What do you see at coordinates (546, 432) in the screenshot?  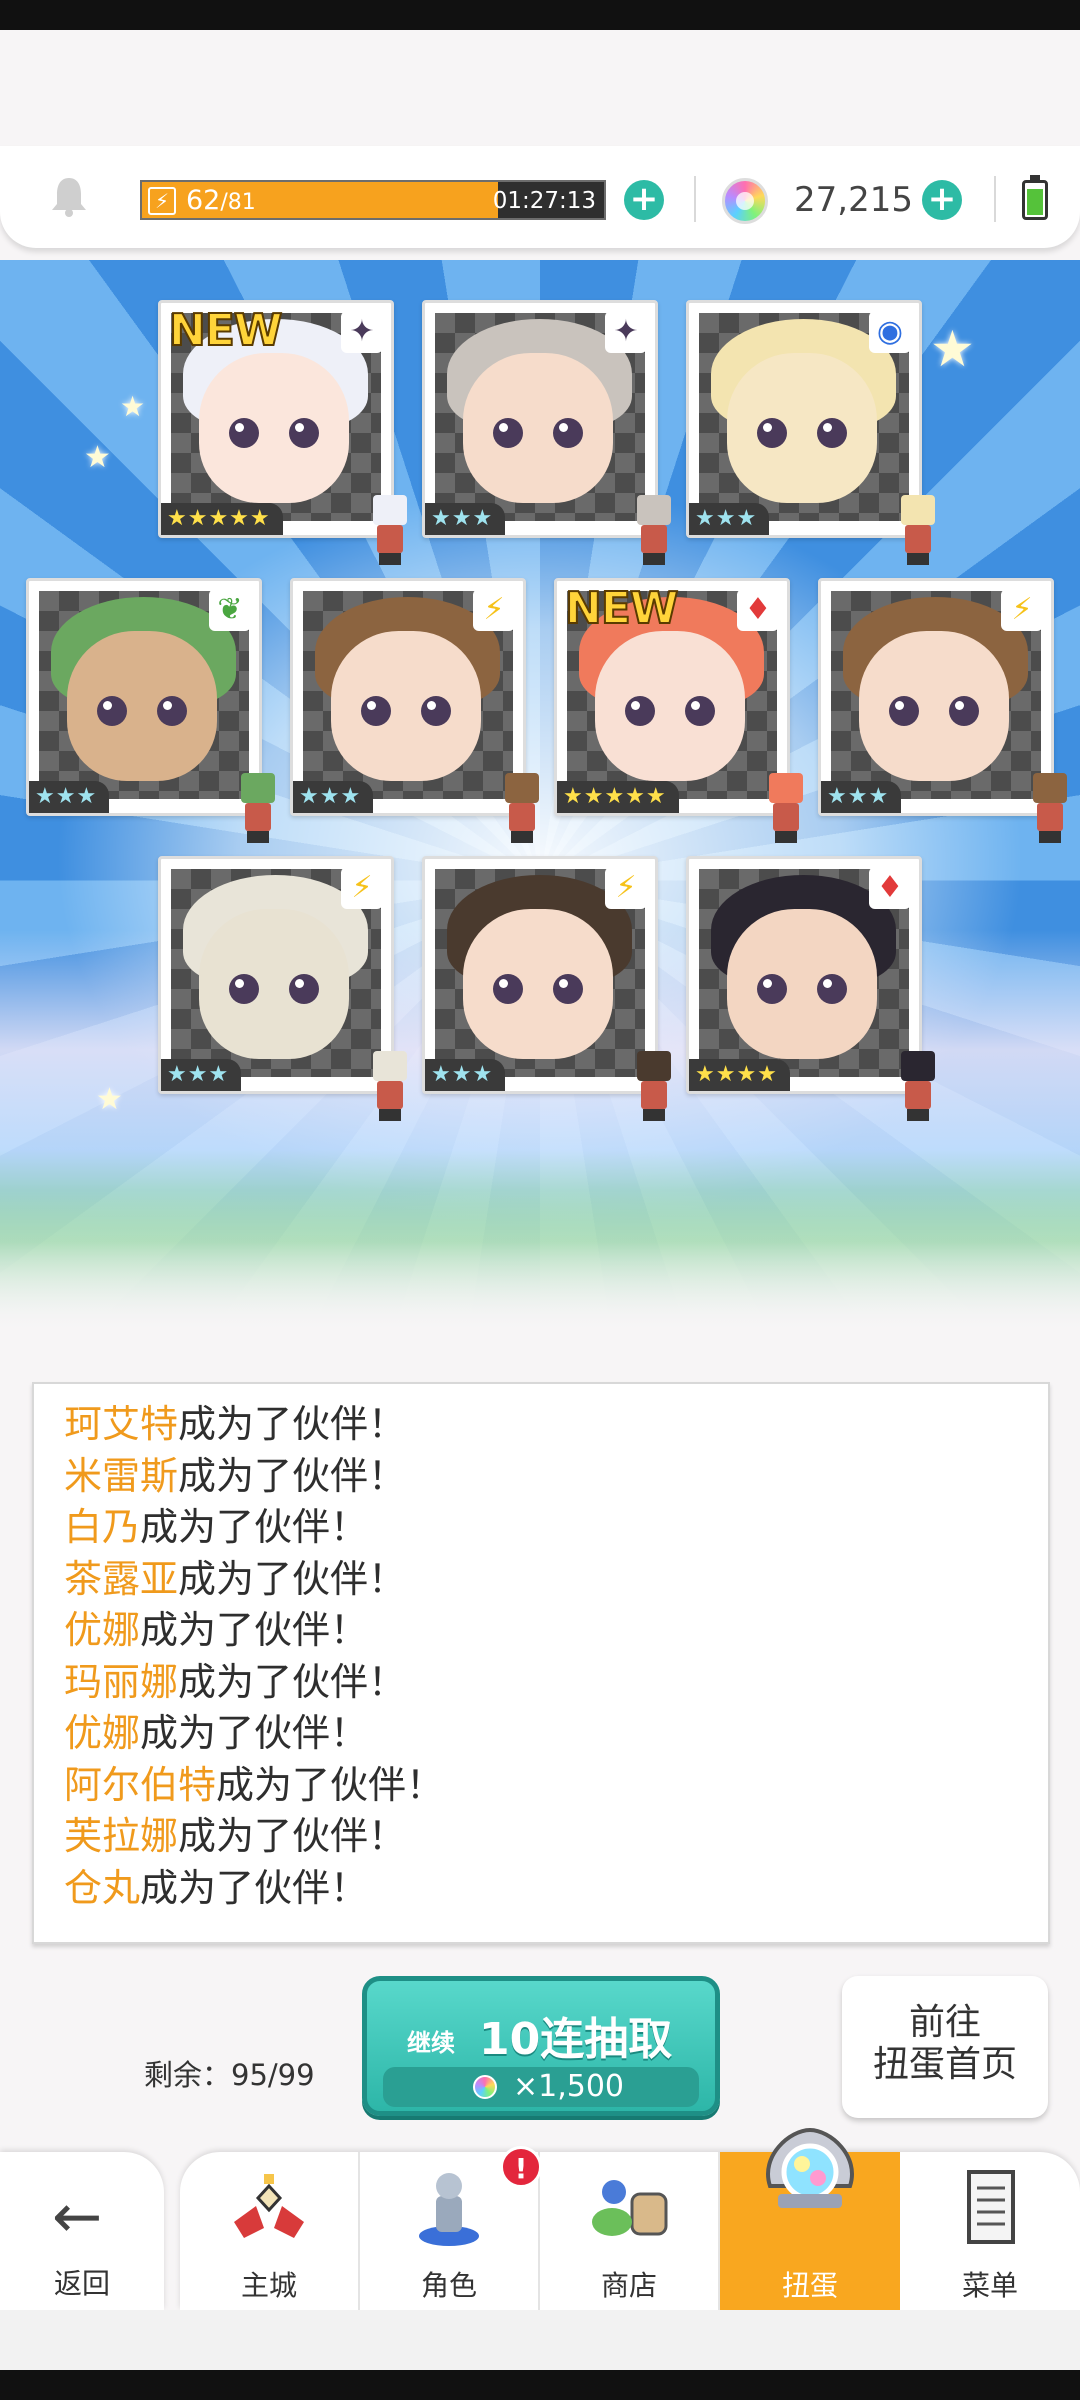 I see `character-card: ✦ ★★★` at bounding box center [546, 432].